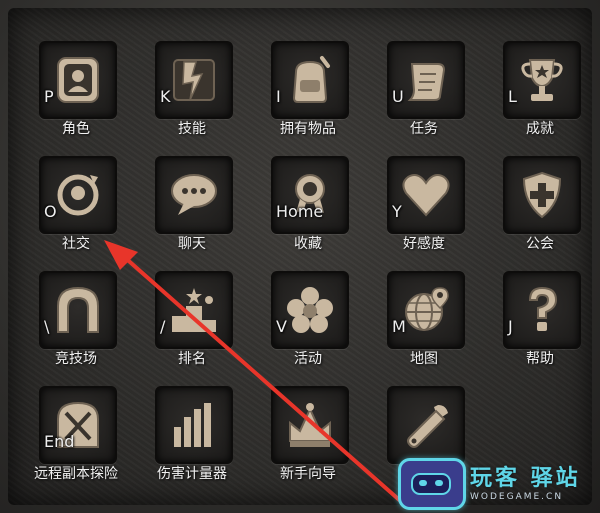  What do you see at coordinates (398, 96) in the screenshot?
I see `shortcut-key: U` at bounding box center [398, 96].